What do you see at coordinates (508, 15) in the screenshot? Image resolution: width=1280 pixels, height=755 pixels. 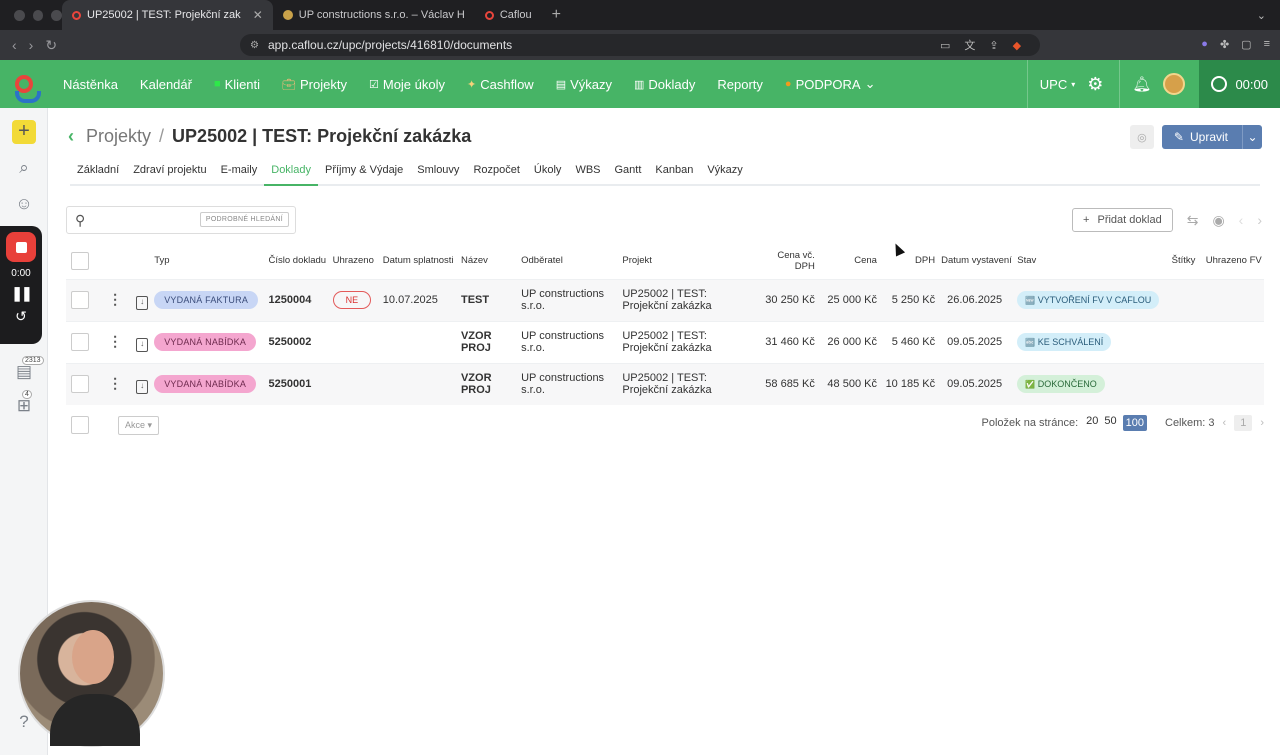 I see `browser-tab-3: Caflou` at bounding box center [508, 15].